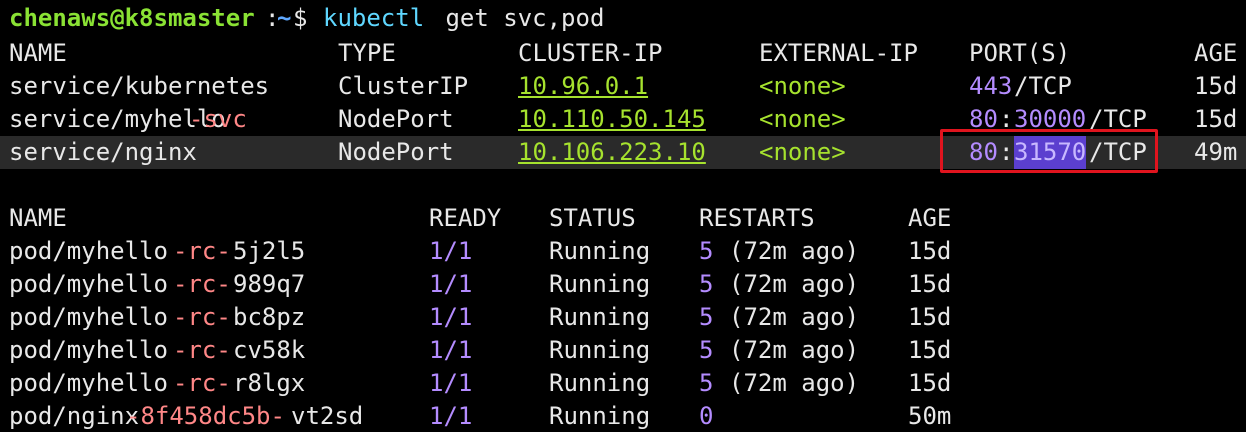 This screenshot has height=432, width=1246. I want to click on pod-name-suffix: 5j2l5, so click(269, 251).